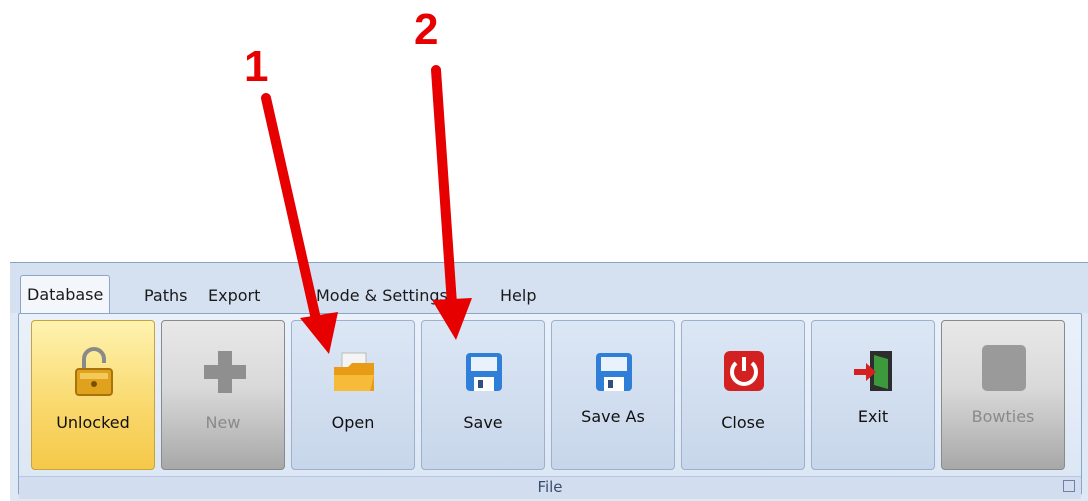 The height and width of the screenshot is (501, 1088). Describe the element at coordinates (873, 371) in the screenshot. I see `exit-door-icon` at that location.